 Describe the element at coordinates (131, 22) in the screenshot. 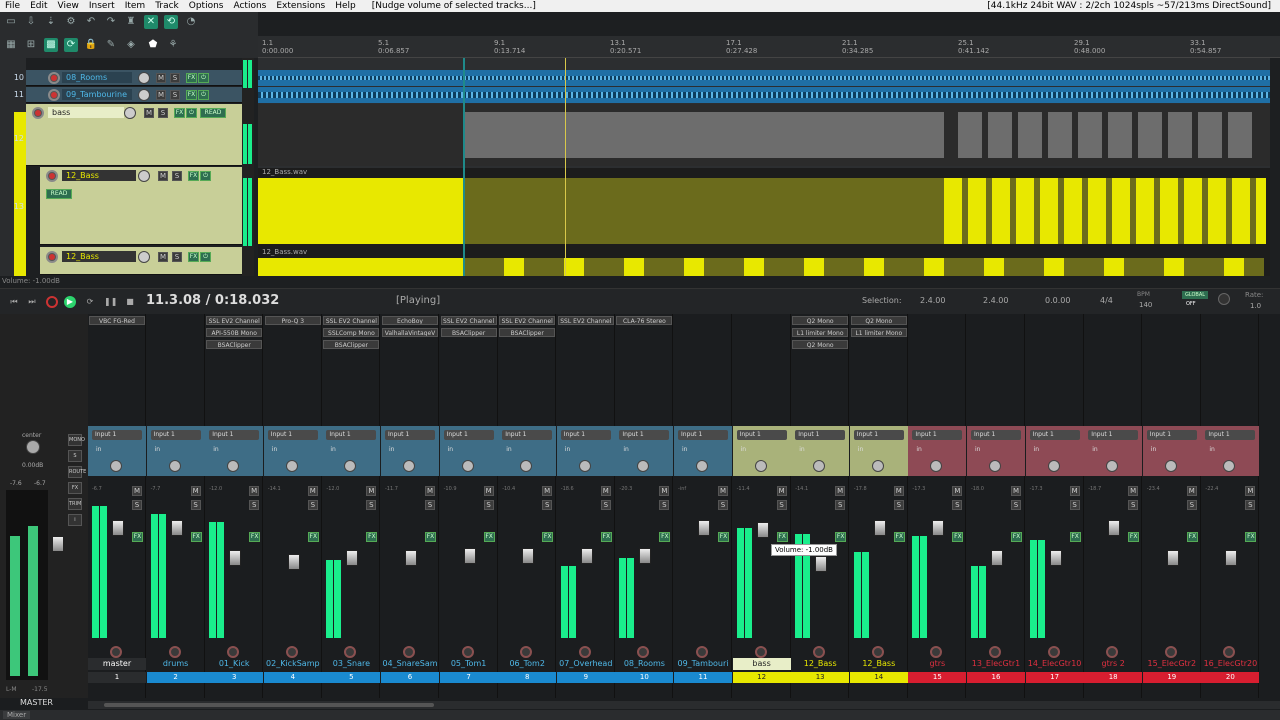

I see `metronome-icon: ♜` at that location.